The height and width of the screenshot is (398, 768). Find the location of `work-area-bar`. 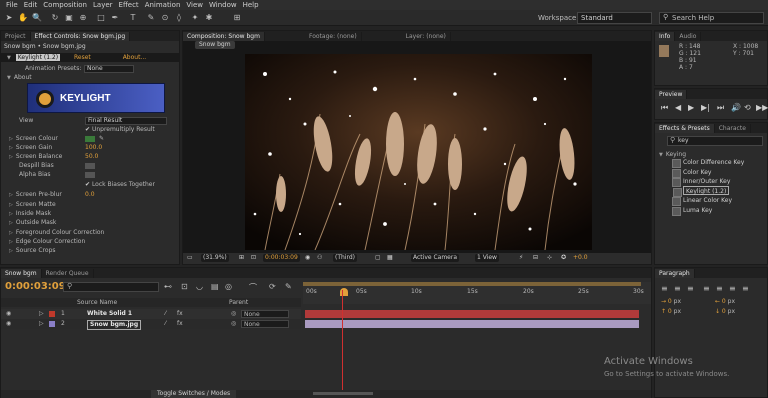

work-area-bar is located at coordinates (472, 284).